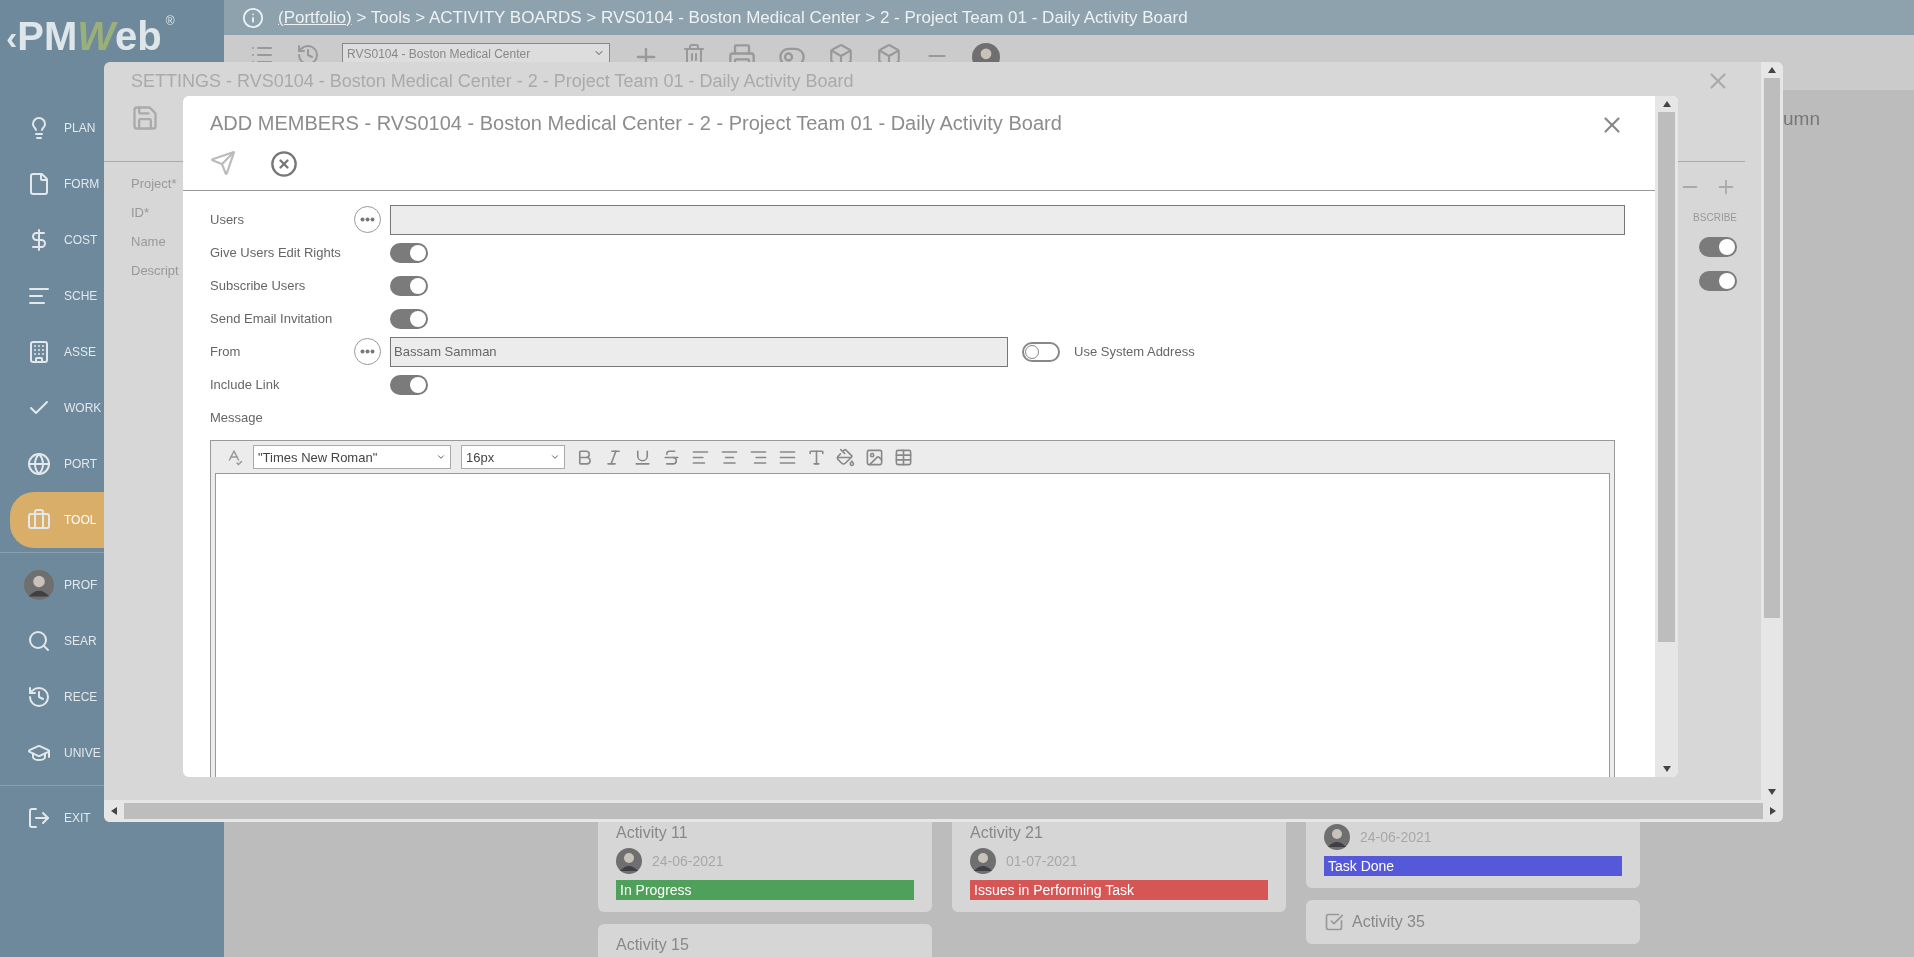 The width and height of the screenshot is (1914, 957). Describe the element at coordinates (1801, 118) in the screenshot. I see `column-header: umn` at that location.